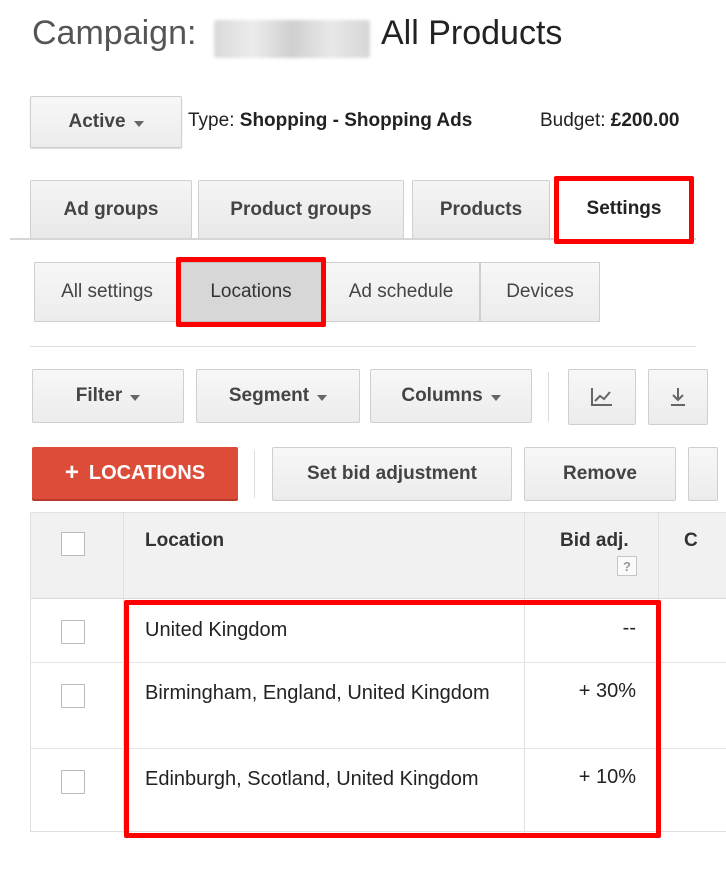 The height and width of the screenshot is (872, 726). I want to click on toolbar-separator, so click(548, 397).